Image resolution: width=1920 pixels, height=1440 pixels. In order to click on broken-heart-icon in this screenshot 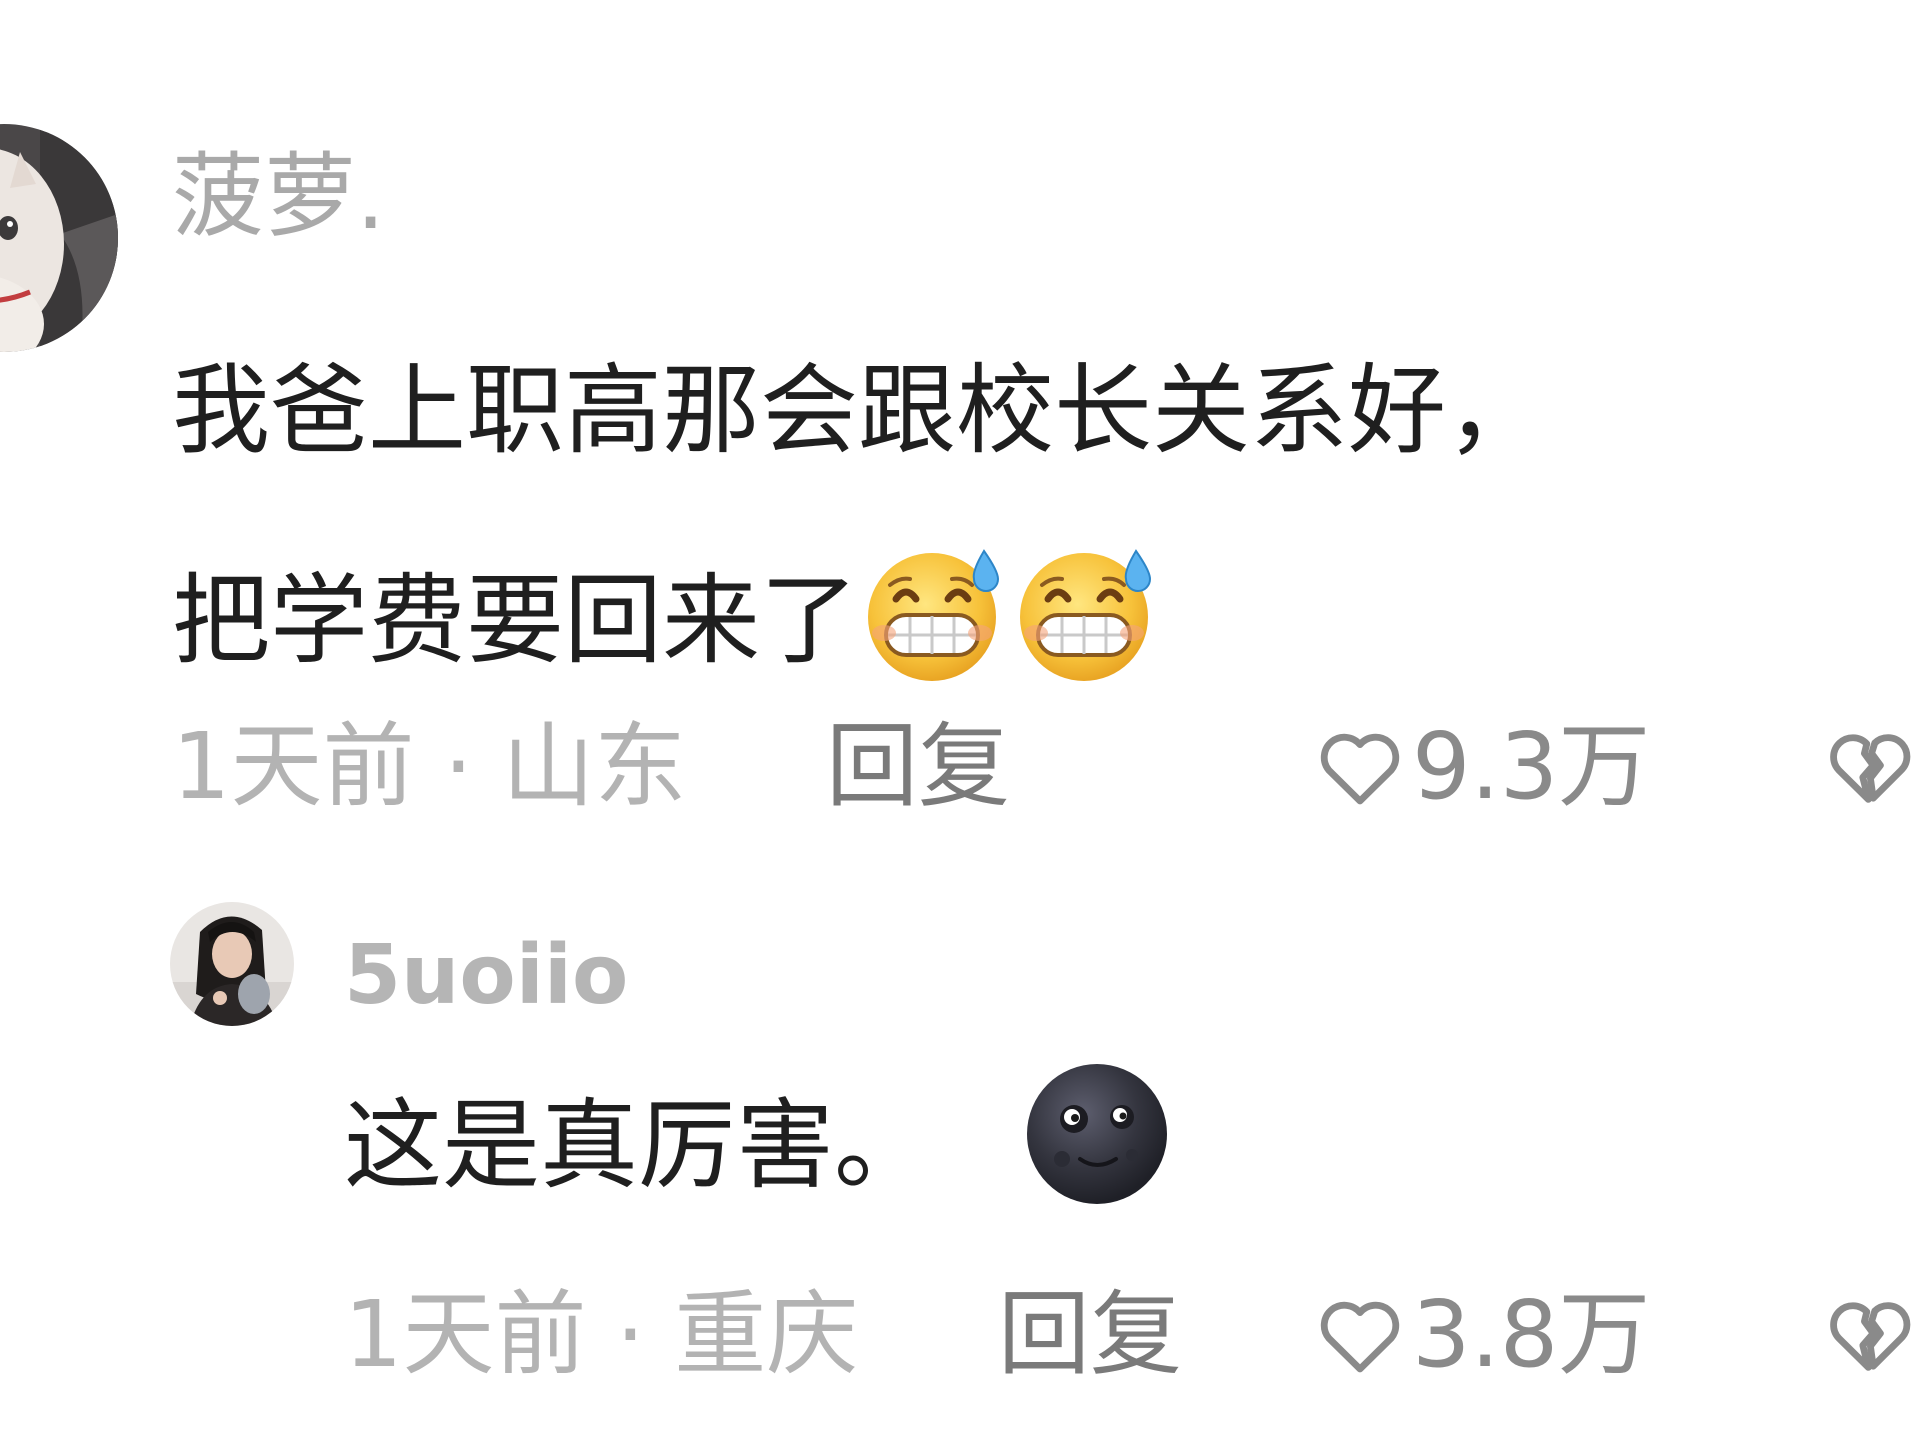, I will do `click(1870, 1335)`.